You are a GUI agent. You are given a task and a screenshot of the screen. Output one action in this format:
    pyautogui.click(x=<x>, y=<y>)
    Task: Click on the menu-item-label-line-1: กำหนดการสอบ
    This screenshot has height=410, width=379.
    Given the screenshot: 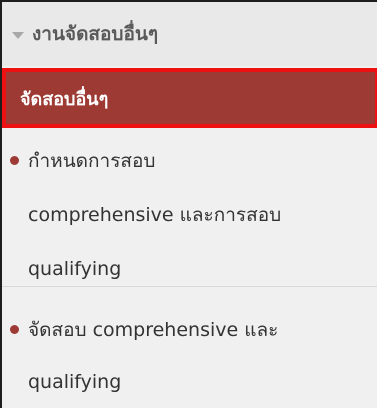 What is the action you would take?
    pyautogui.click(x=92, y=161)
    